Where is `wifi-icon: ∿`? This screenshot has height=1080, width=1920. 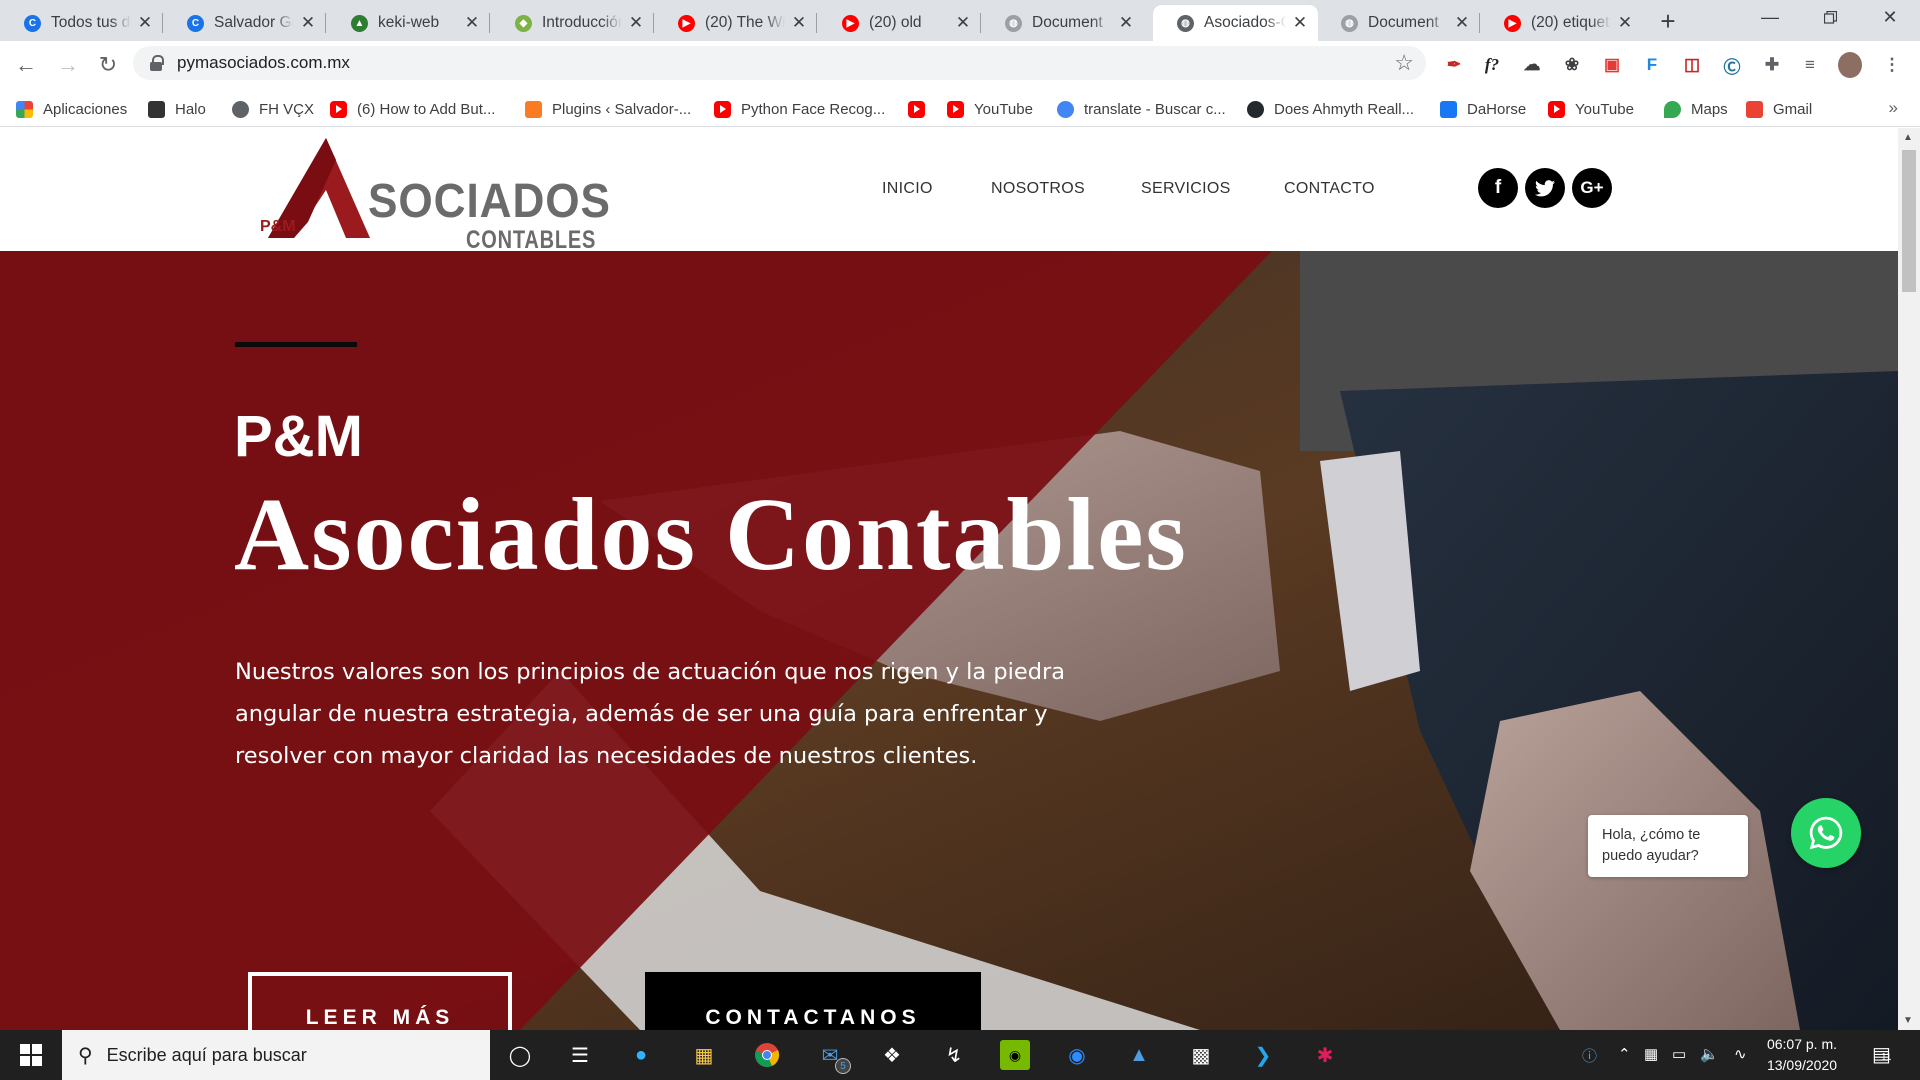 wifi-icon: ∿ is located at coordinates (1740, 1054).